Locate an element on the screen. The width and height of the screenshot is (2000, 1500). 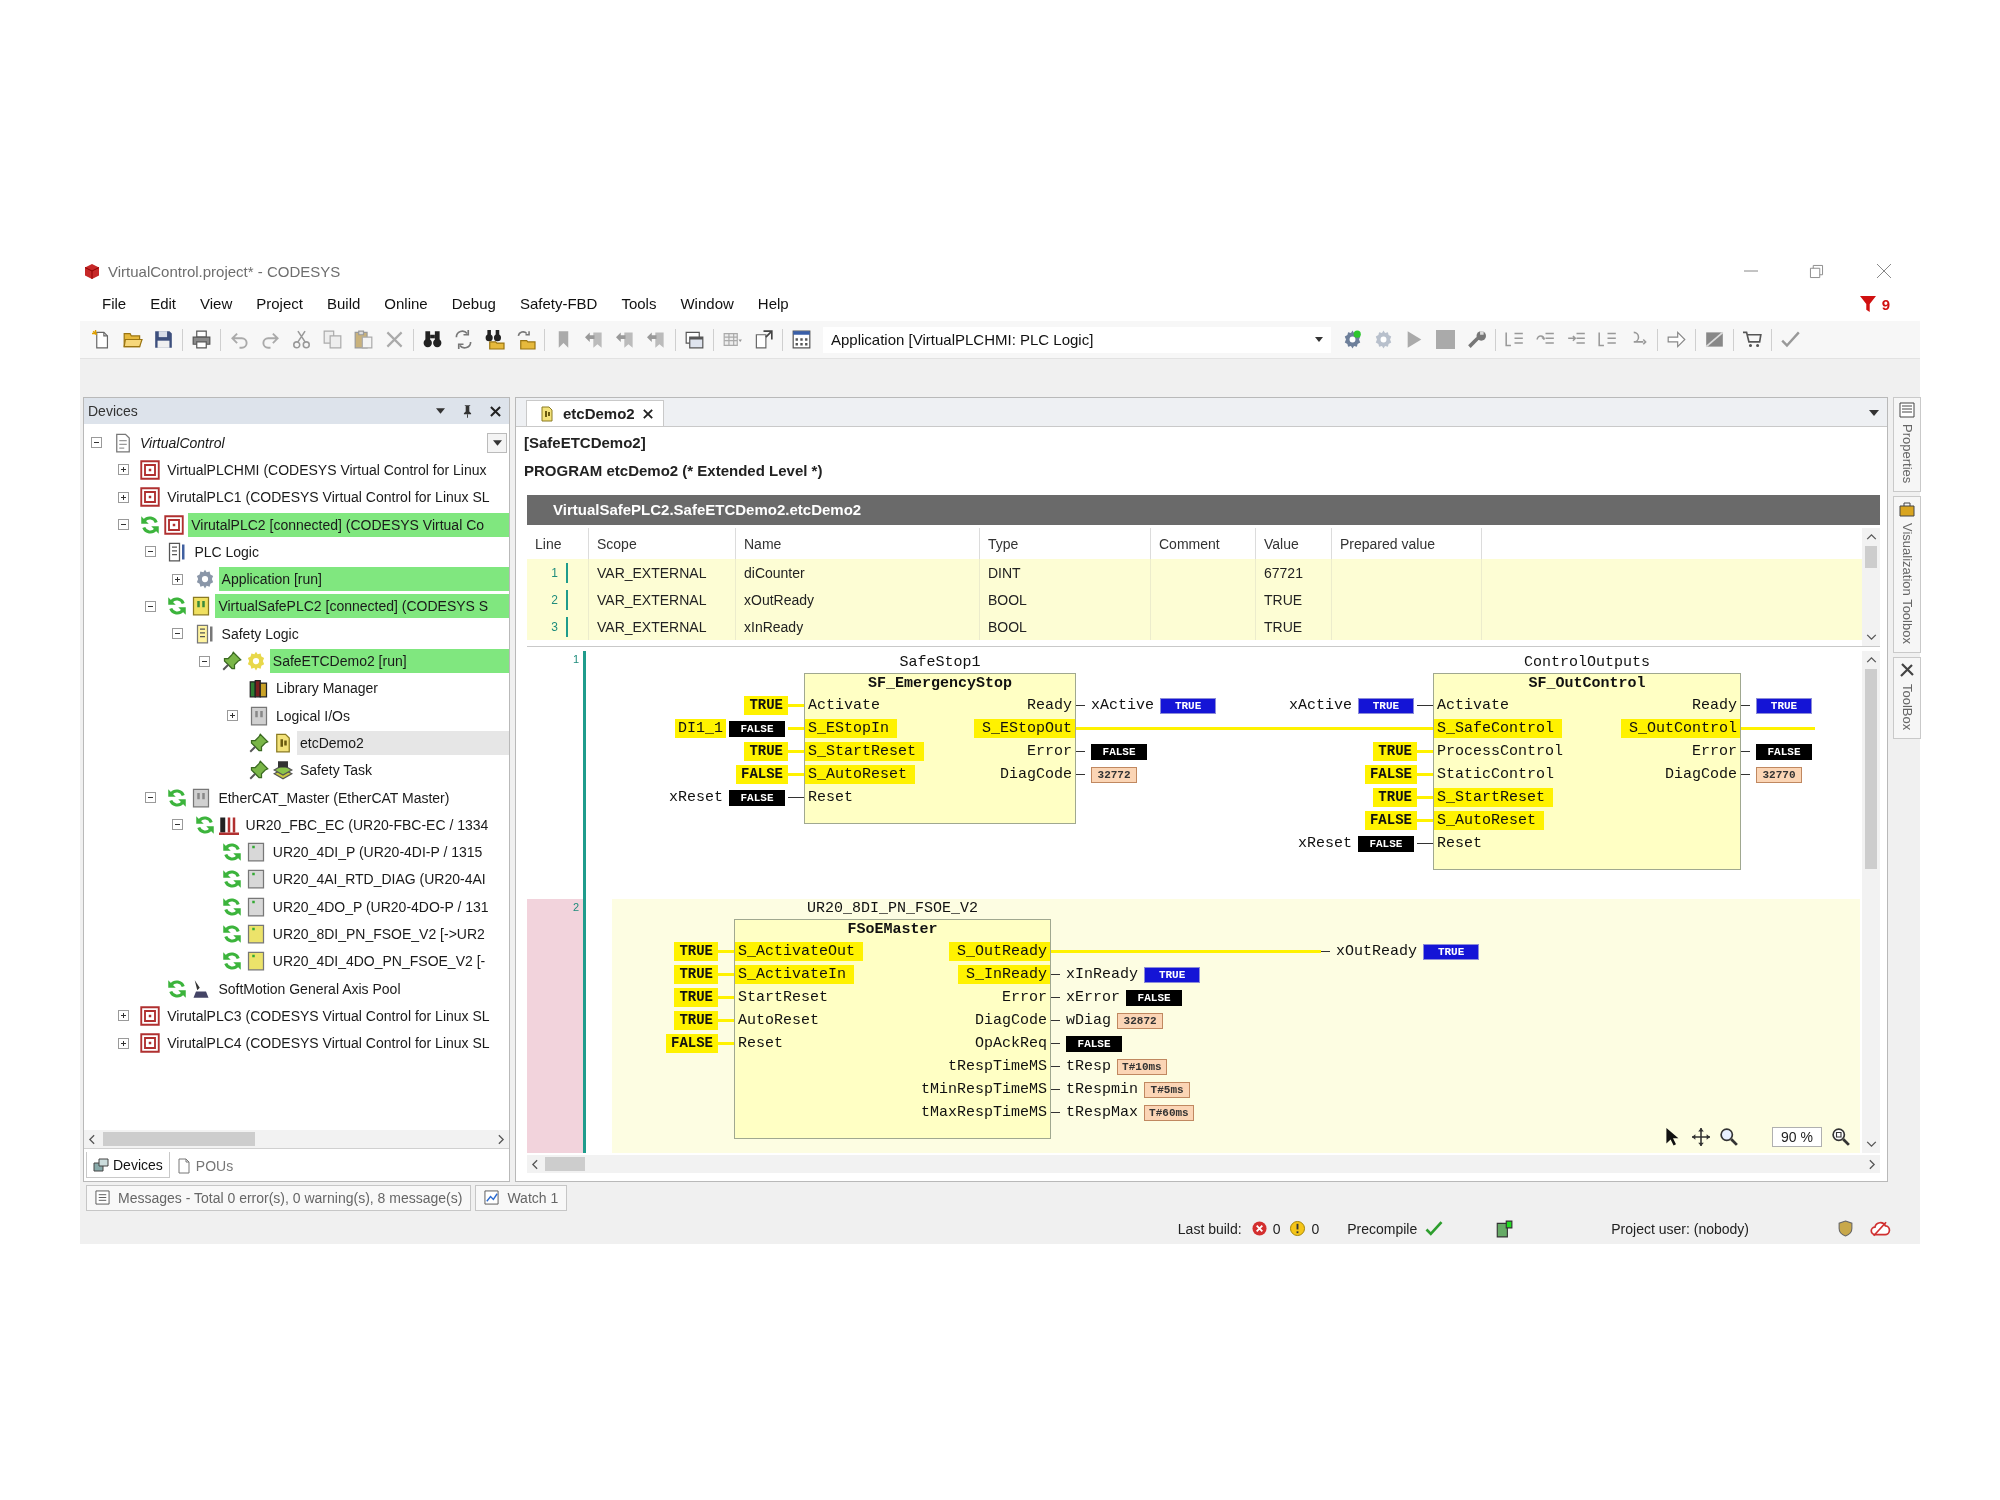
tree-item: UR20_4AI_RTD_DIAG (UR20-4AI is located at coordinates (379, 879).